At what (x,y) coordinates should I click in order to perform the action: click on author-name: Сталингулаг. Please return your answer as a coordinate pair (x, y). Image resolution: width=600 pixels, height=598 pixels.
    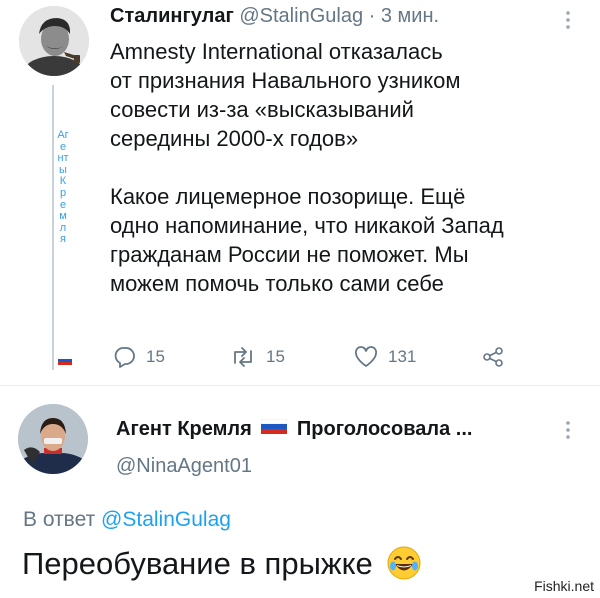
    Looking at the image, I should click on (172, 16).